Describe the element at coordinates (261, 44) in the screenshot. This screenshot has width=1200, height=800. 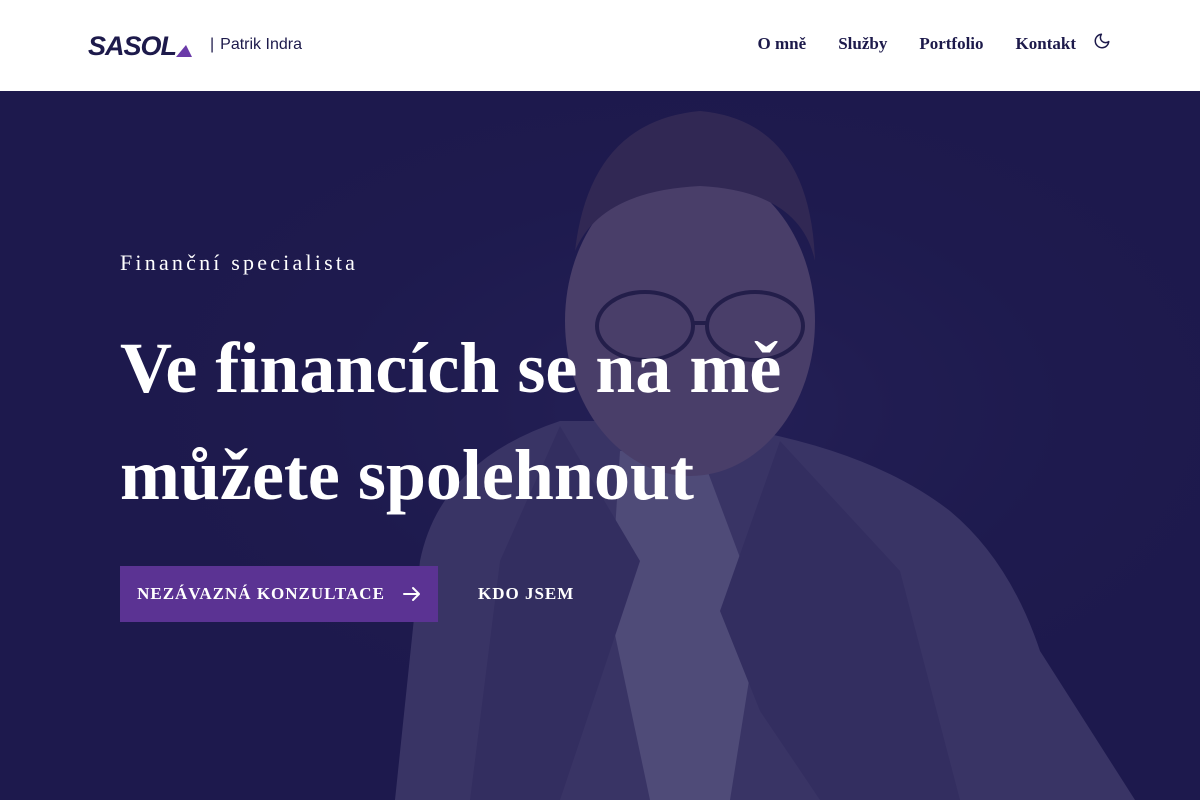
I see `logo-name: Patrik Indra` at that location.